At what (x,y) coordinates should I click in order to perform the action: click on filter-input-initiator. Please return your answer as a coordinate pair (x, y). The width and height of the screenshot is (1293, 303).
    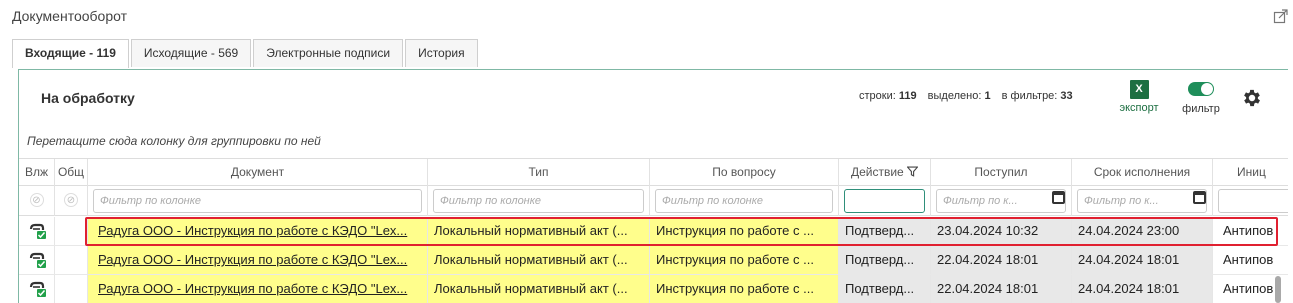
    Looking at the image, I should click on (1253, 201).